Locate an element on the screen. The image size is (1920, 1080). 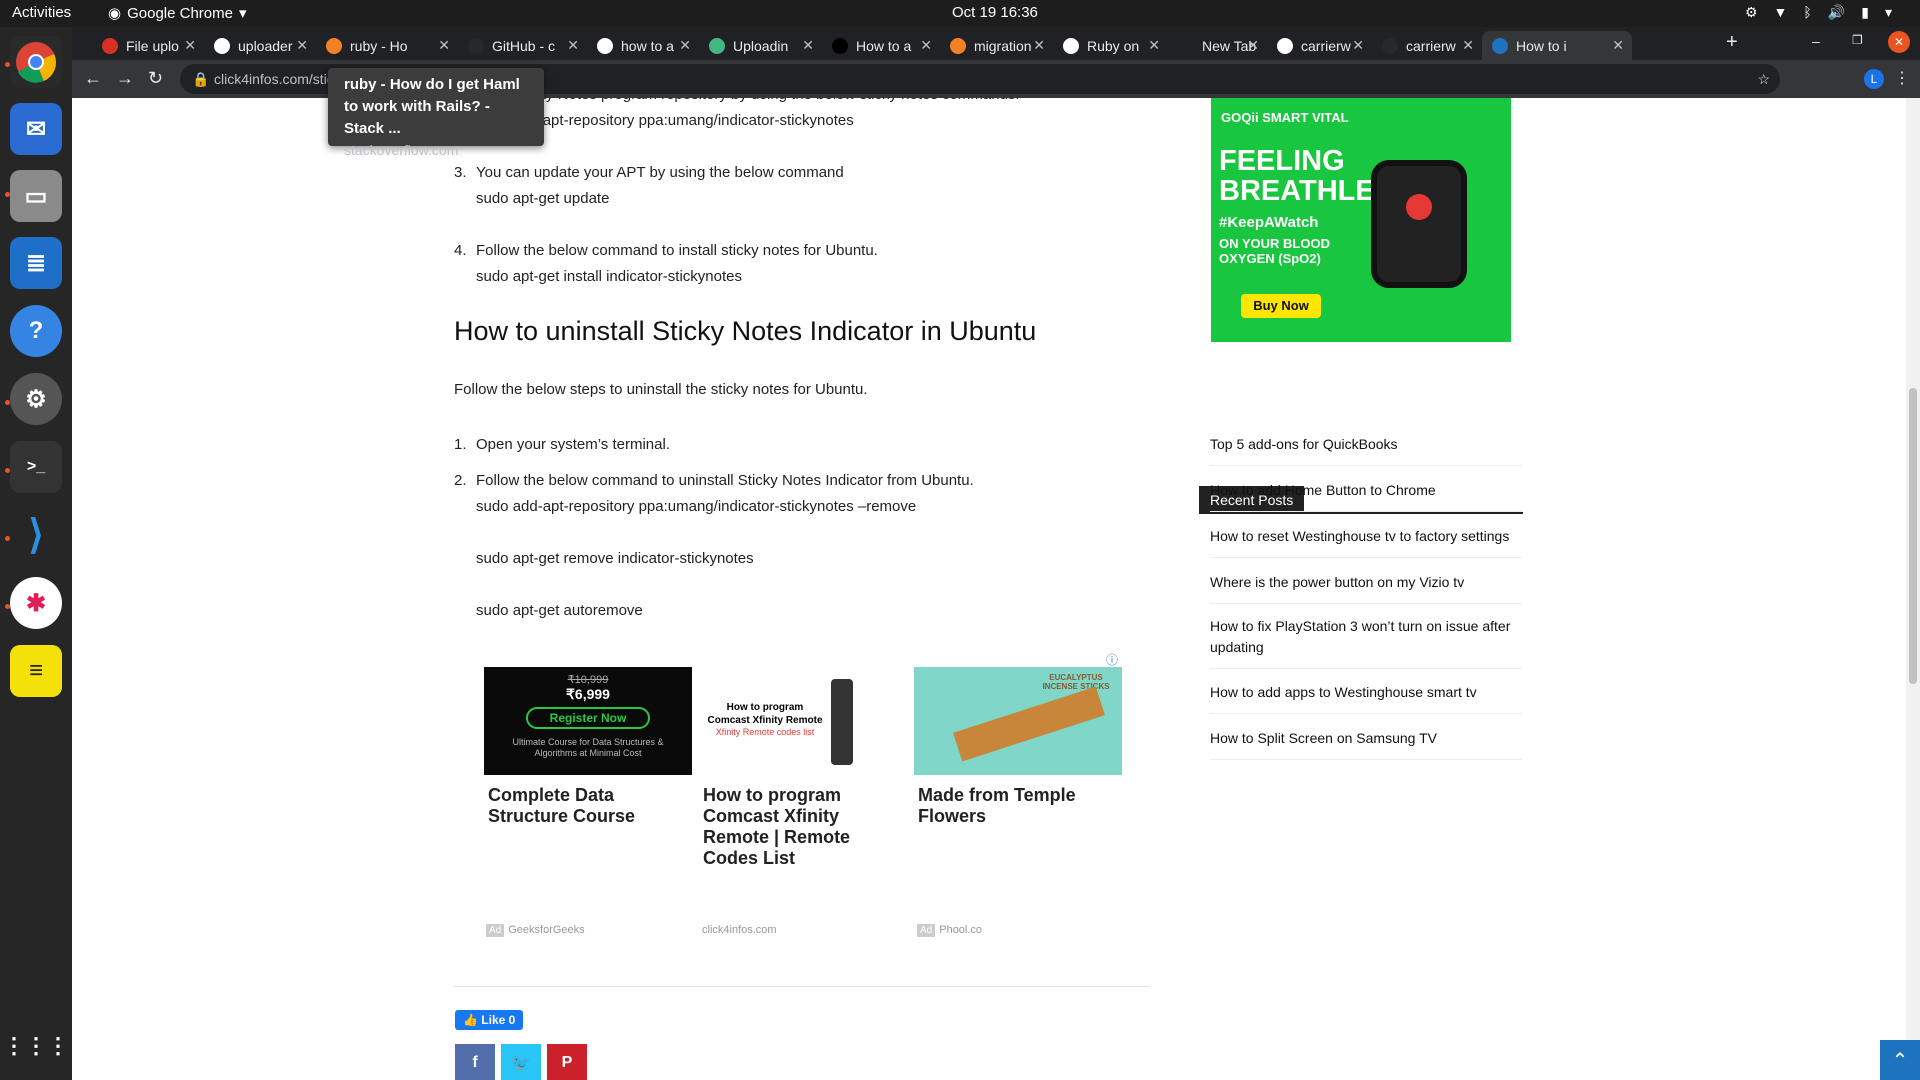
chevron-down-icon: ▾ is located at coordinates (242, 13).